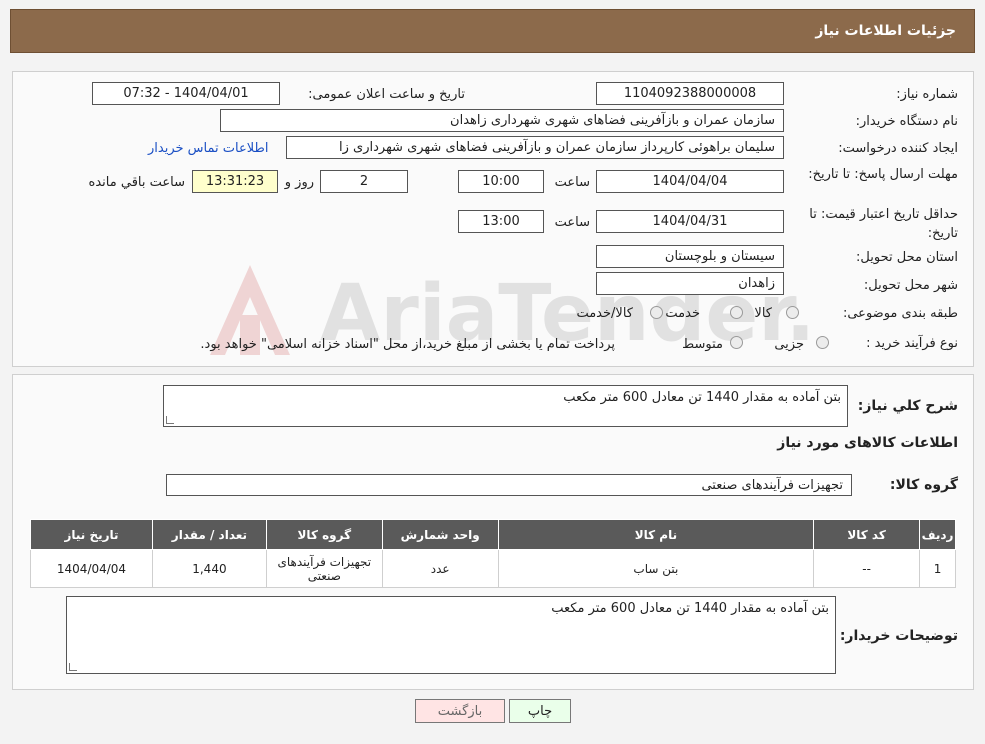 This screenshot has width=985, height=744. What do you see at coordinates (235, 181) in the screenshot?
I see `remaining-time-field: 13:31:23` at bounding box center [235, 181].